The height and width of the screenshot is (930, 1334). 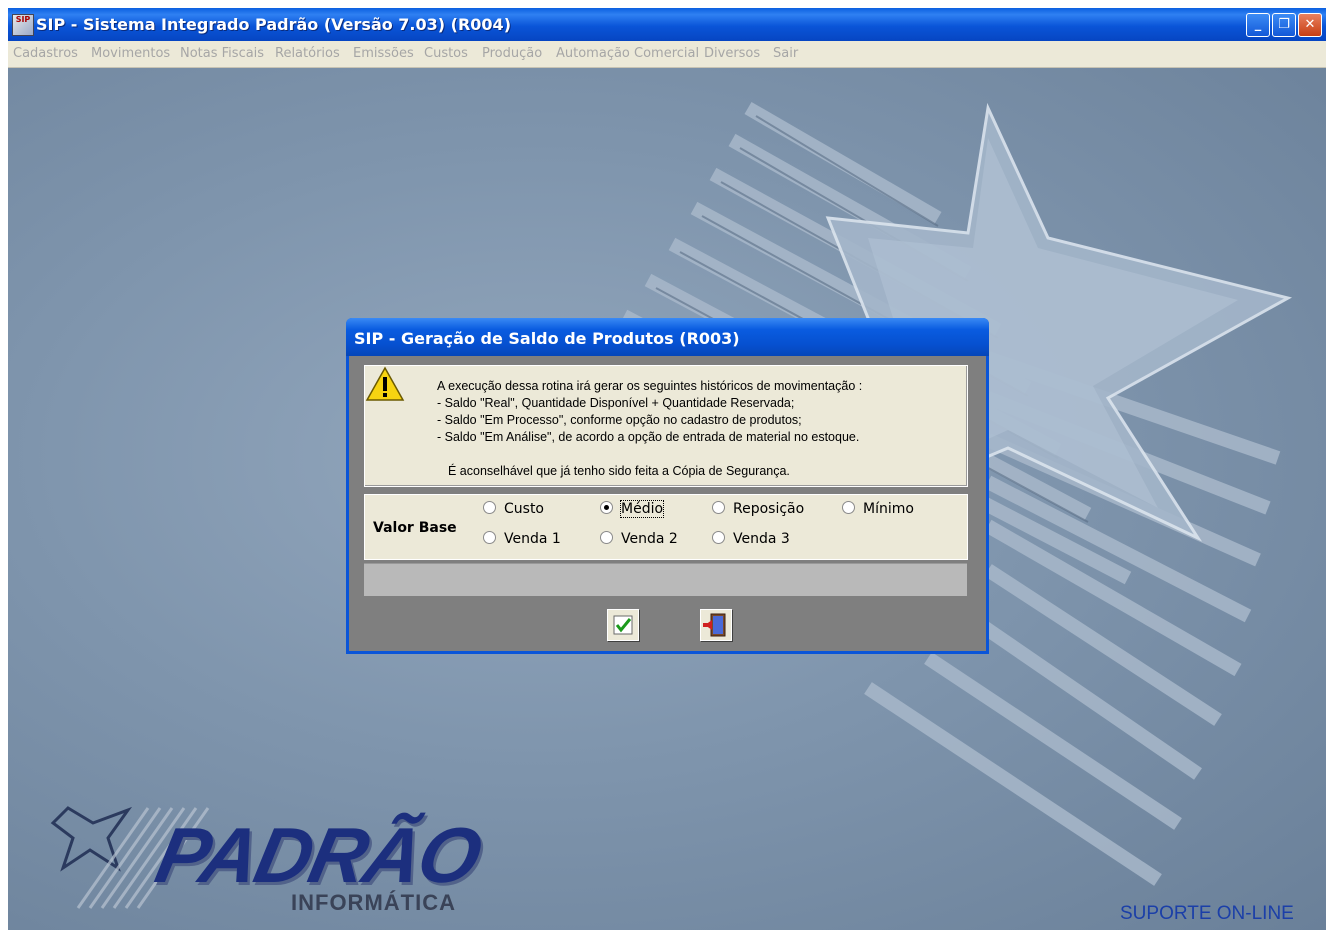 I want to click on radio-custo-label: Custo, so click(x=524, y=509).